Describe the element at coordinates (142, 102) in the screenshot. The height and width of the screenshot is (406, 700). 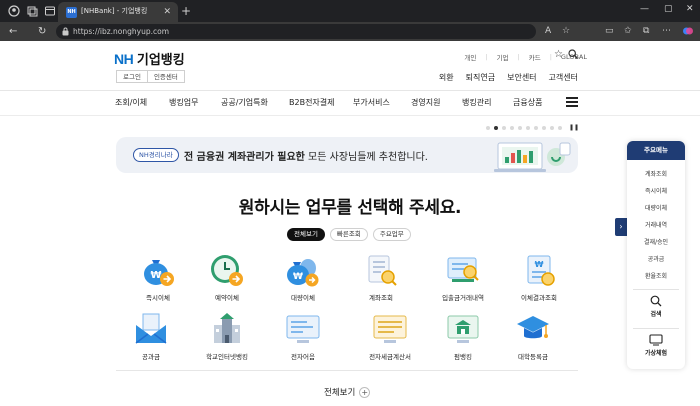
I see `gnb-item-inquiry: 조회/이체` at that location.